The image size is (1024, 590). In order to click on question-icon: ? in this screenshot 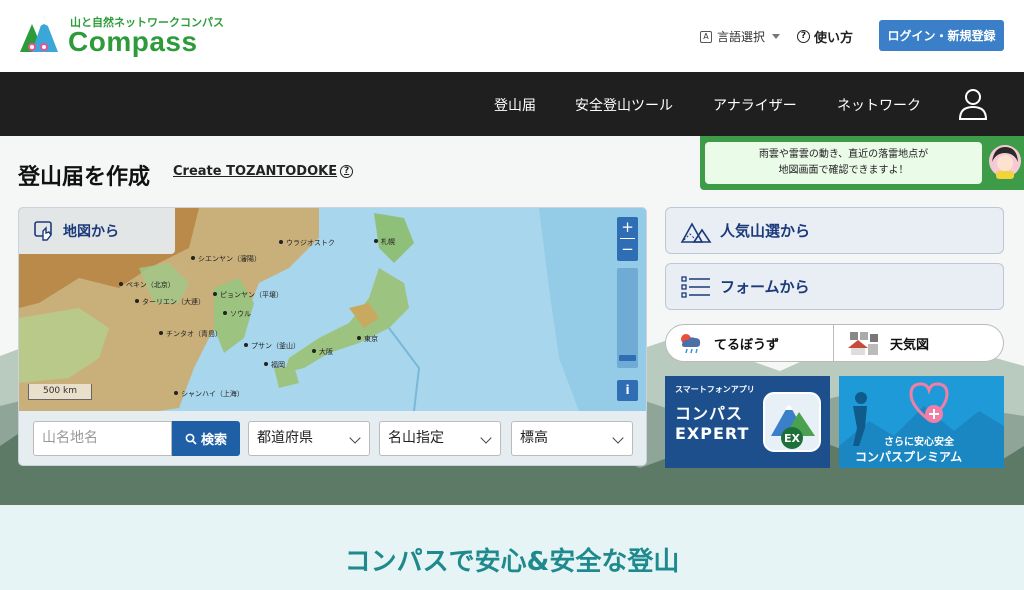, I will do `click(803, 36)`.